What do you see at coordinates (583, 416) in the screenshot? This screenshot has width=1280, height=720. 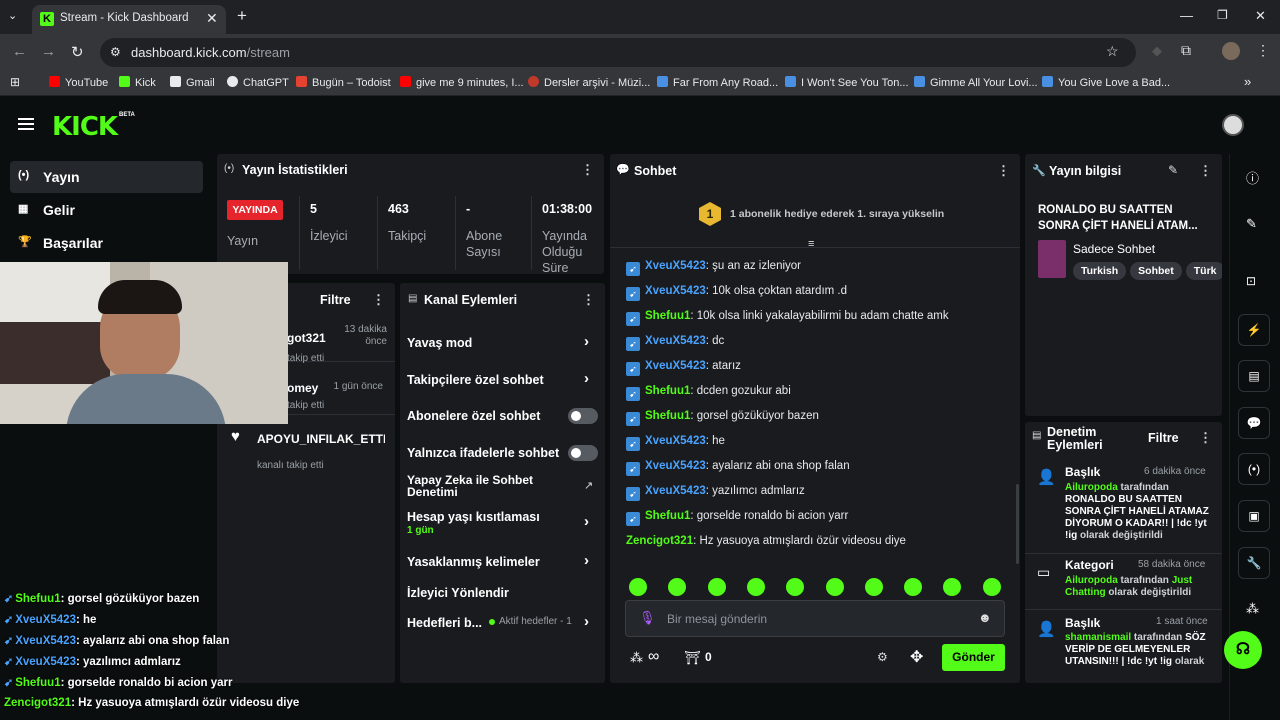 I see `subs-only-toggle` at bounding box center [583, 416].